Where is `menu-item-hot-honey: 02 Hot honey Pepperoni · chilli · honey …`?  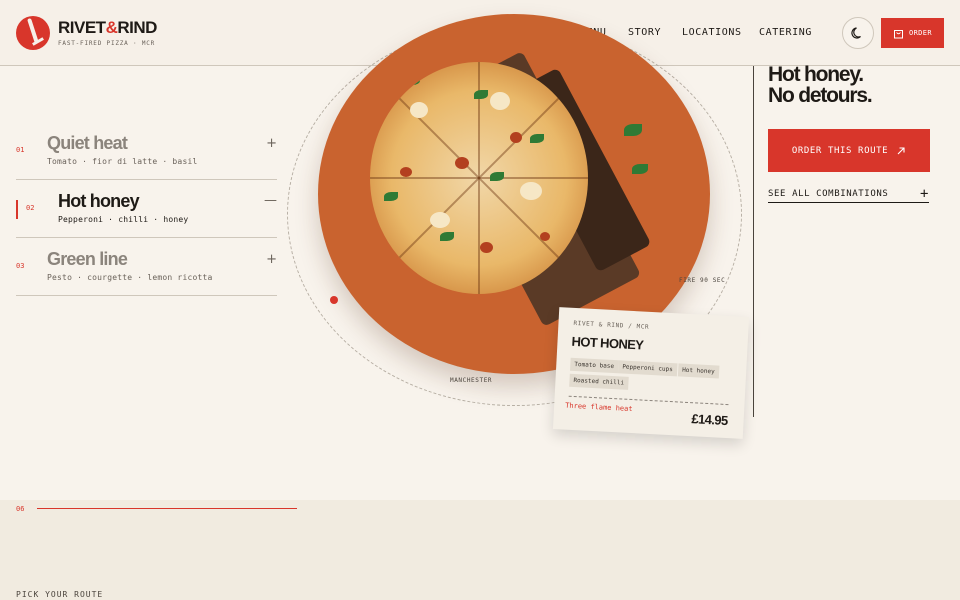 menu-item-hot-honey: 02 Hot honey Pepperoni · chilli · honey … is located at coordinates (146, 209).